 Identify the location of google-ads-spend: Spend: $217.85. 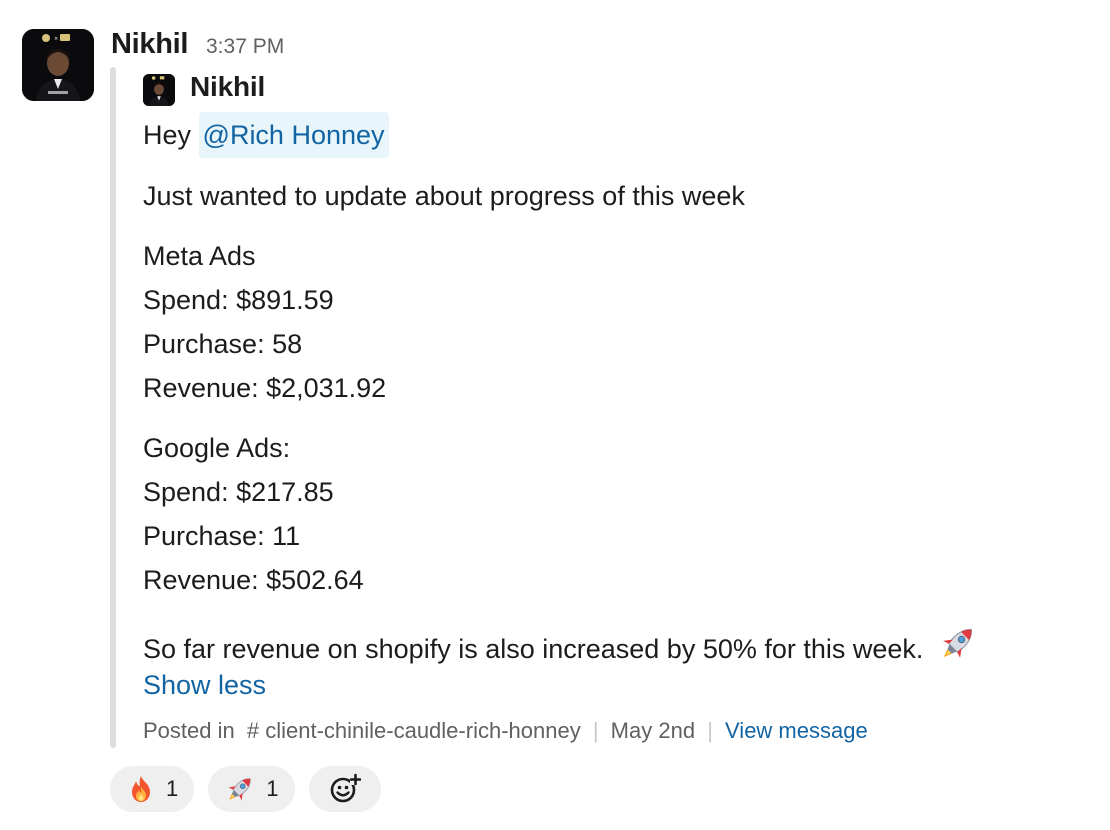
(238, 492).